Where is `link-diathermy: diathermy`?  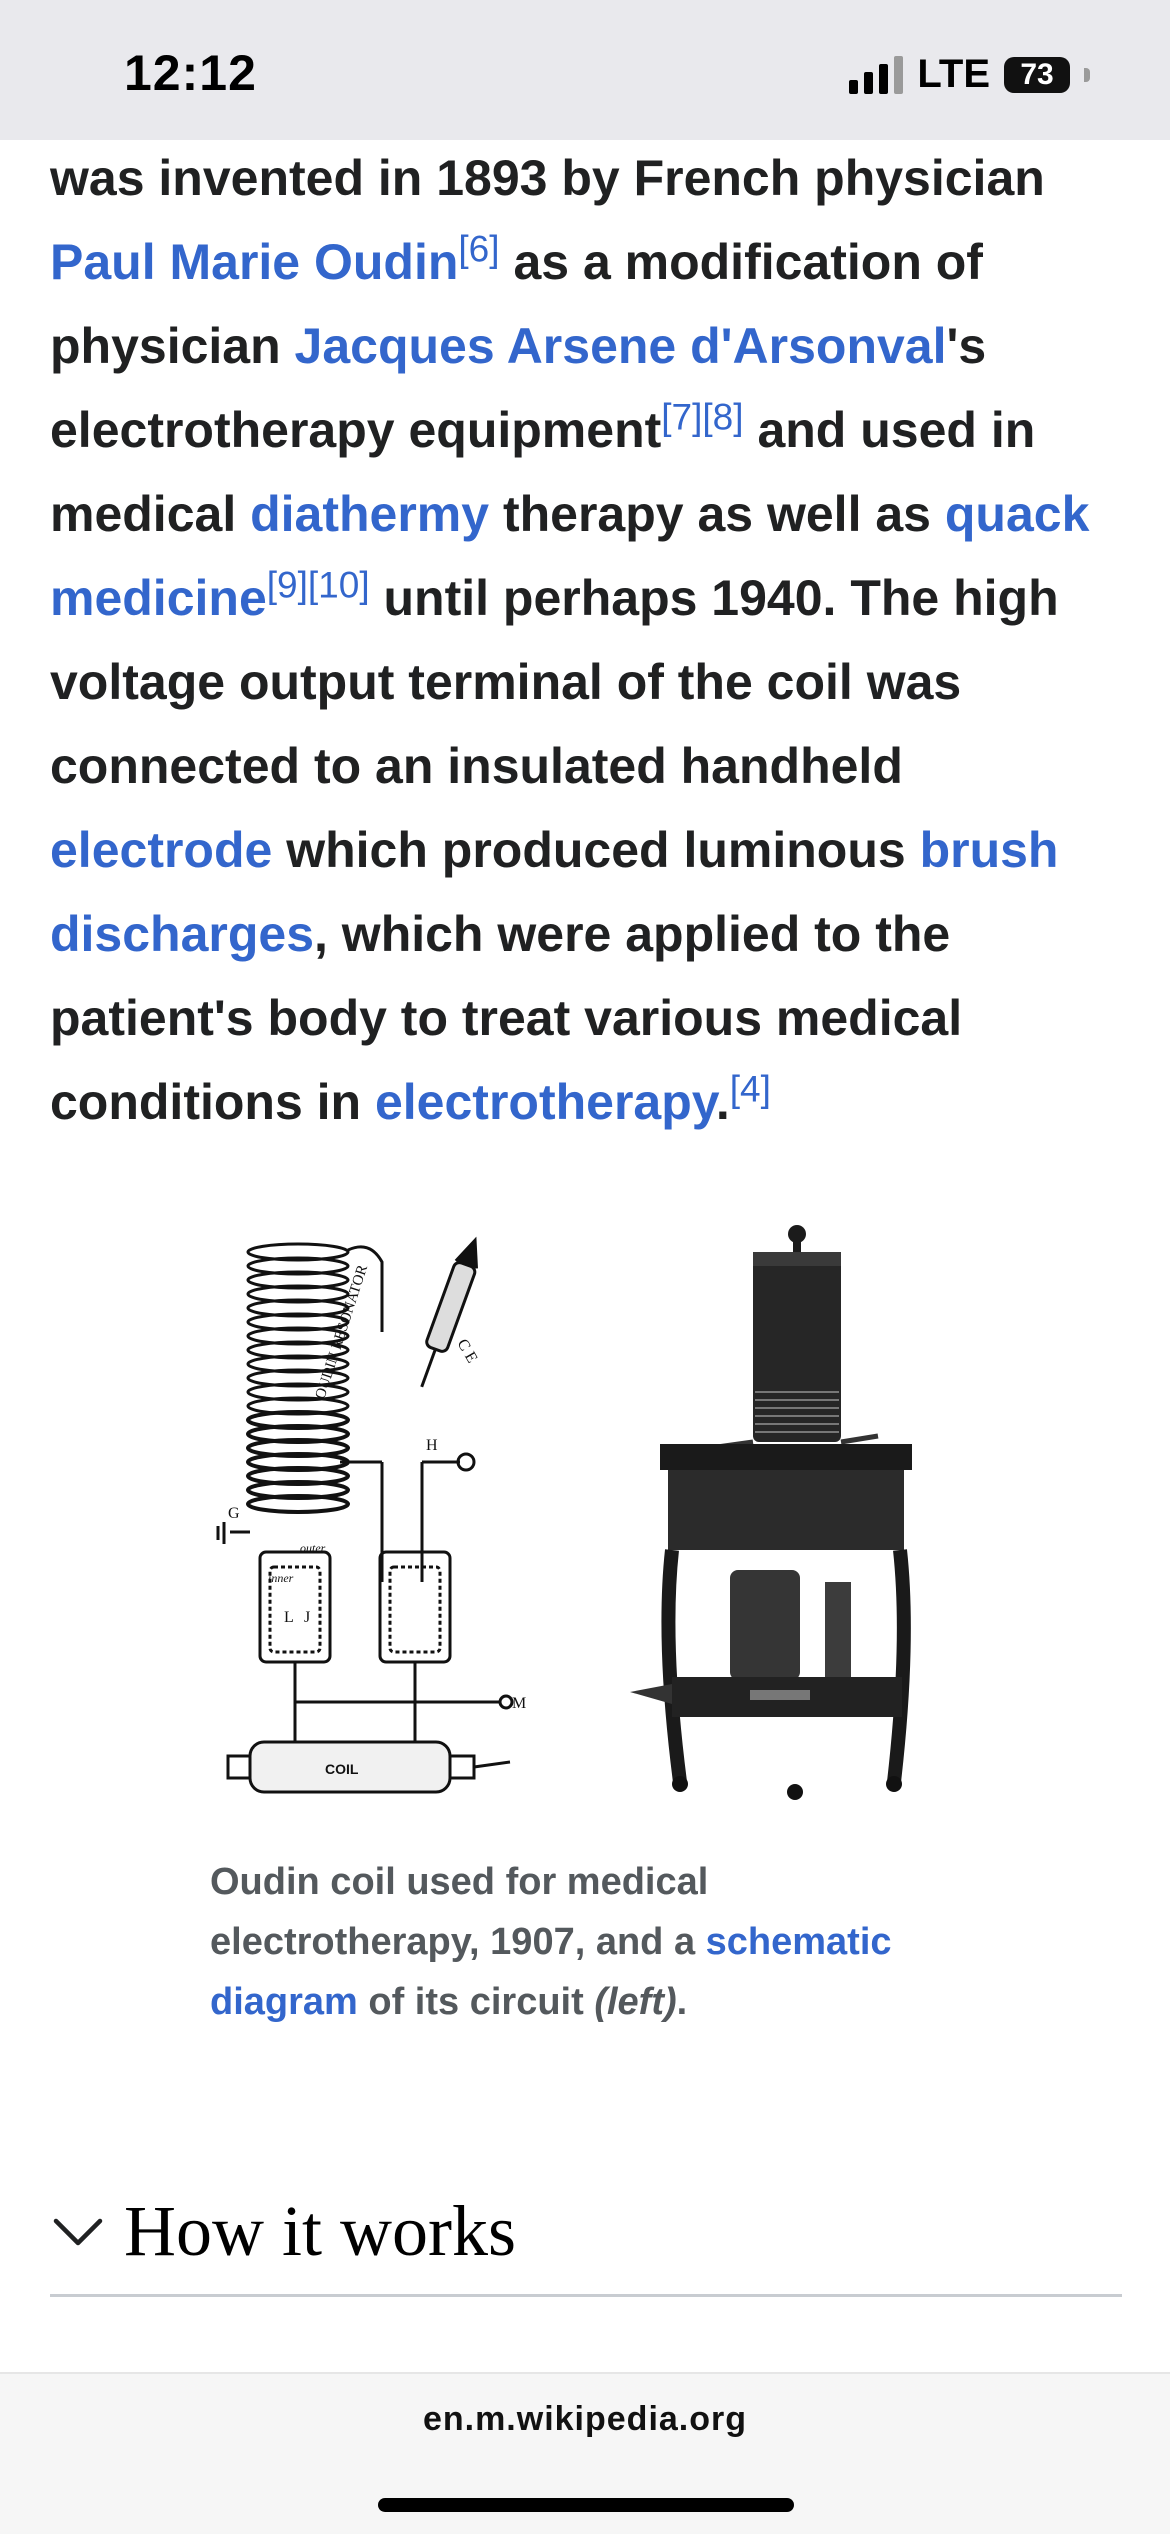 link-diathermy: diathermy is located at coordinates (369, 514).